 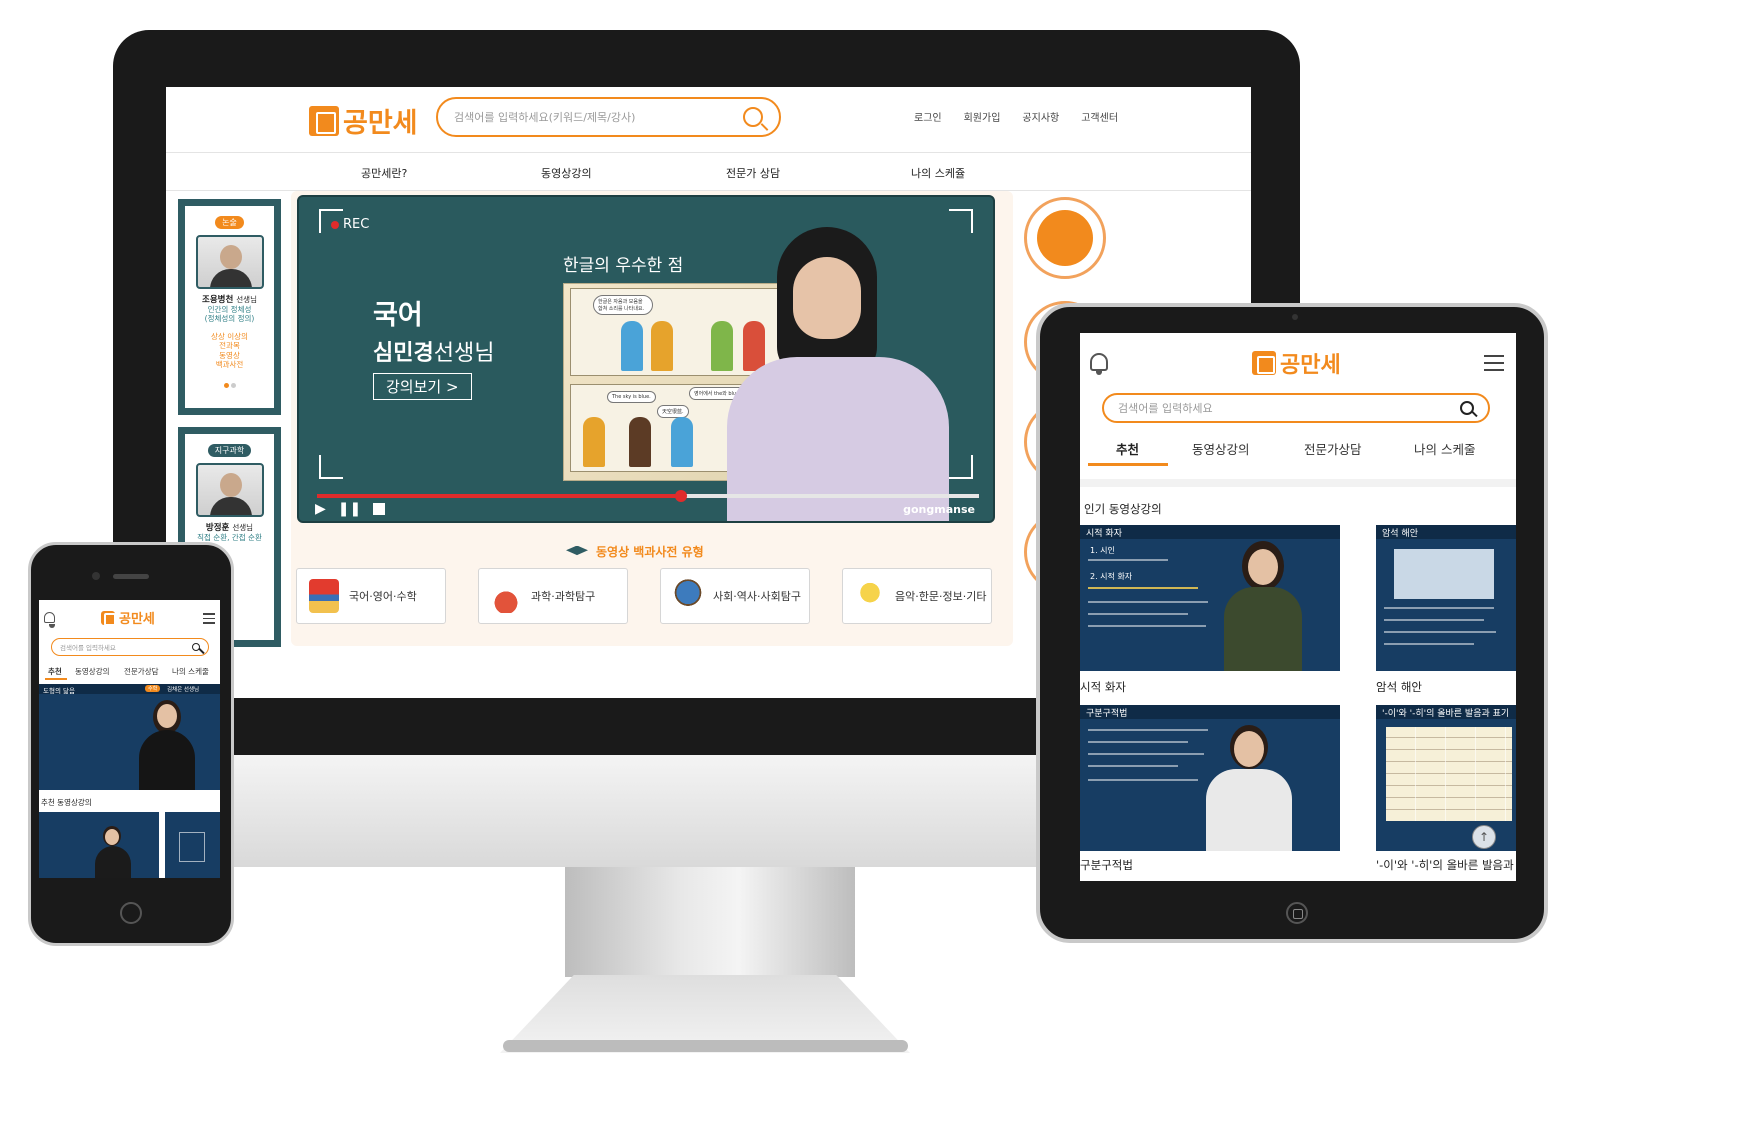 I want to click on hero-video-thumbnail: 도형의 닮음 수학 김채은 선생님, so click(x=129, y=737).